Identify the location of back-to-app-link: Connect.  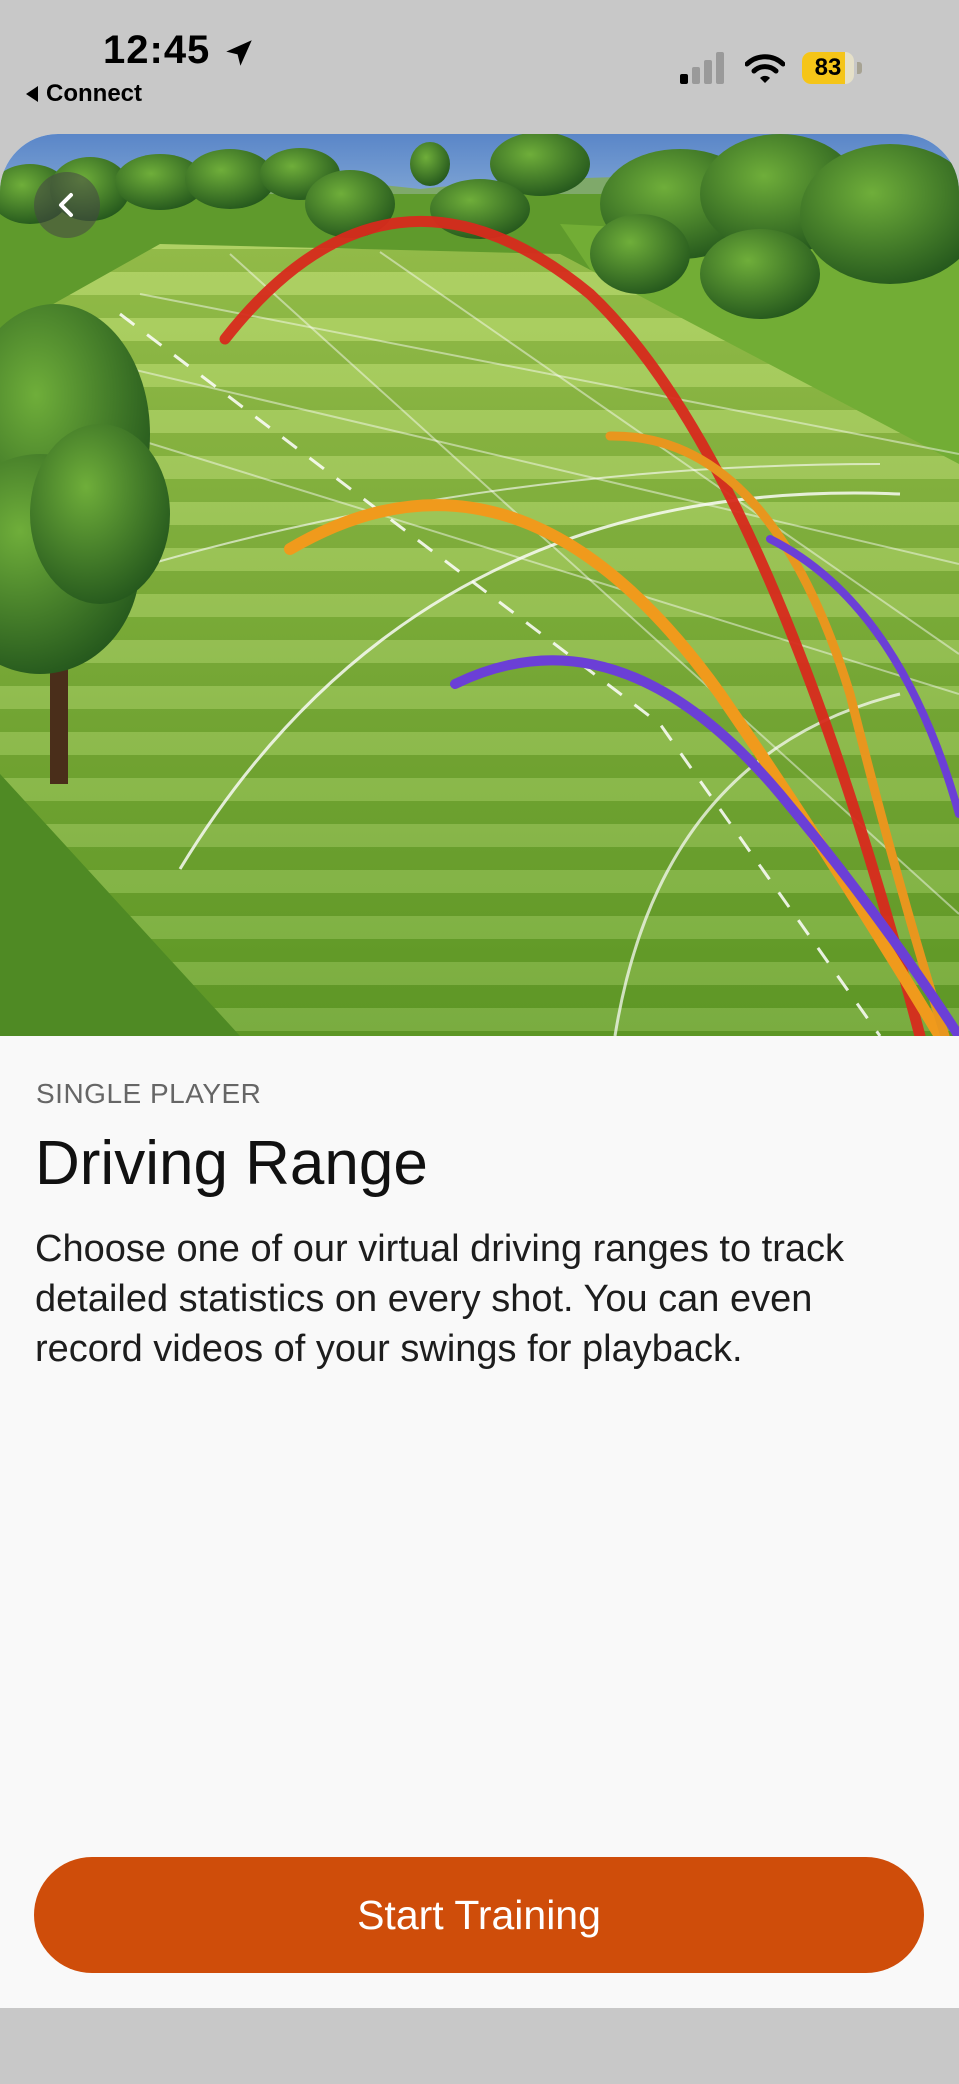
(84, 94).